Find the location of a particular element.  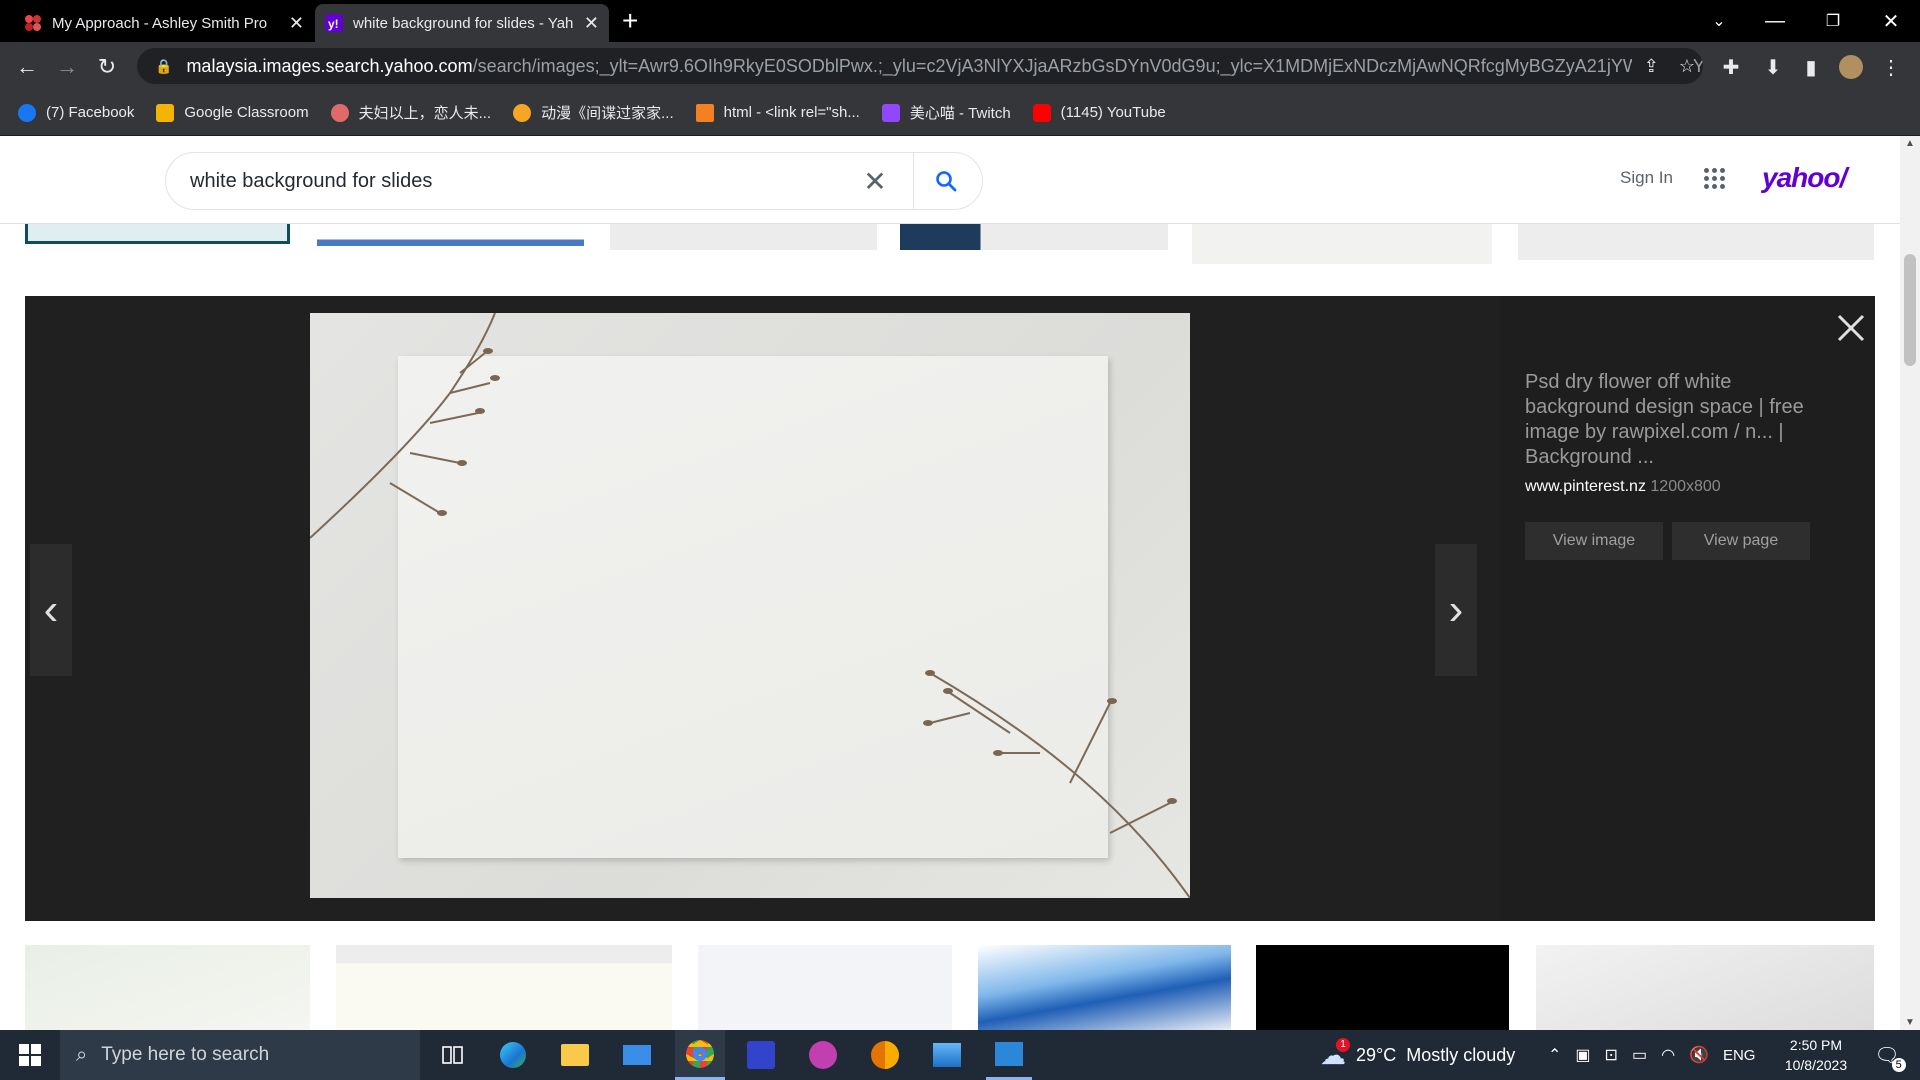

wps-office-icon is located at coordinates (823, 1055).